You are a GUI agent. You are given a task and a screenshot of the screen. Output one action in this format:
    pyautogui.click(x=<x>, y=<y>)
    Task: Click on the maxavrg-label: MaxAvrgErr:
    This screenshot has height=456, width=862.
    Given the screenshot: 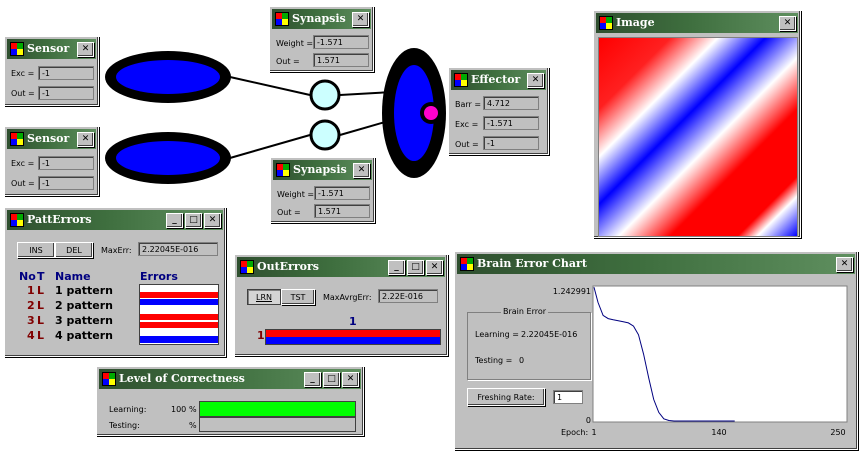 What is the action you would take?
    pyautogui.click(x=347, y=297)
    